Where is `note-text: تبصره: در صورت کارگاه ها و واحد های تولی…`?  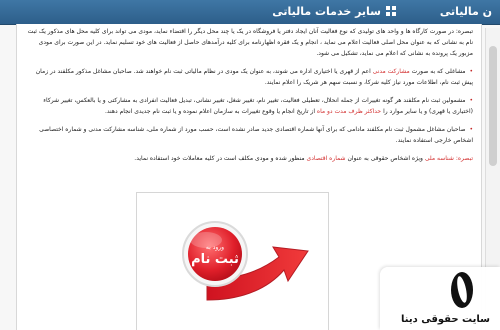
note-text: تبصره: در صورت کارگاه ها و واحد های تولی… is located at coordinates (250, 42).